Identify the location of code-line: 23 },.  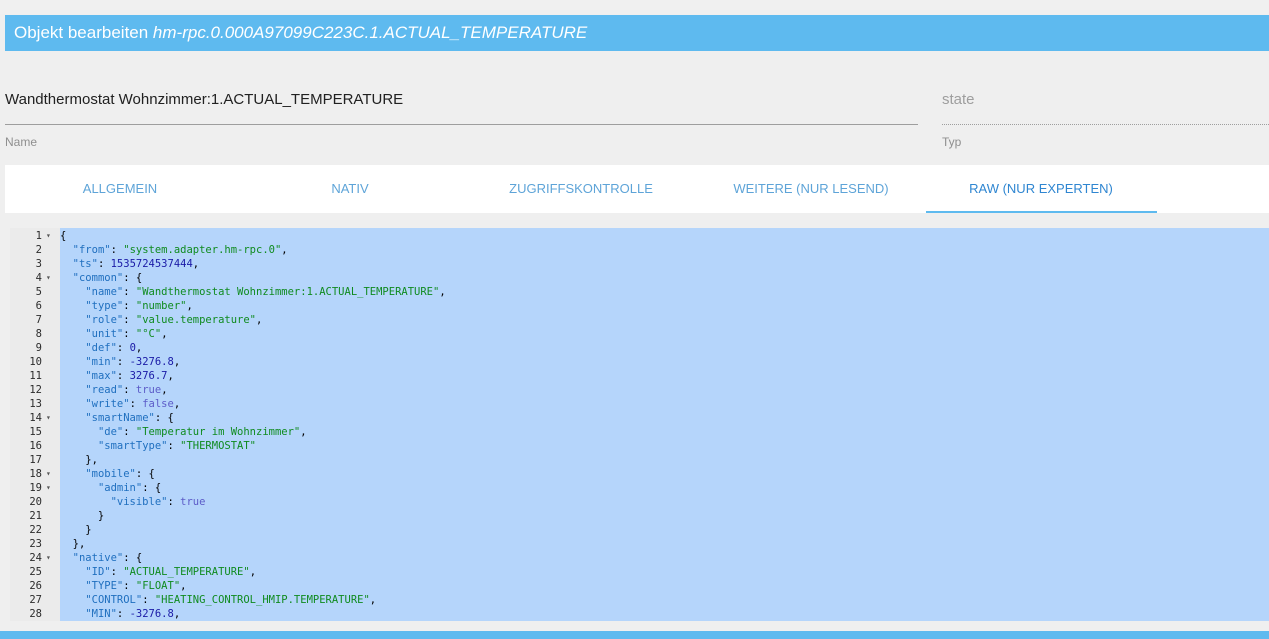
(639, 544).